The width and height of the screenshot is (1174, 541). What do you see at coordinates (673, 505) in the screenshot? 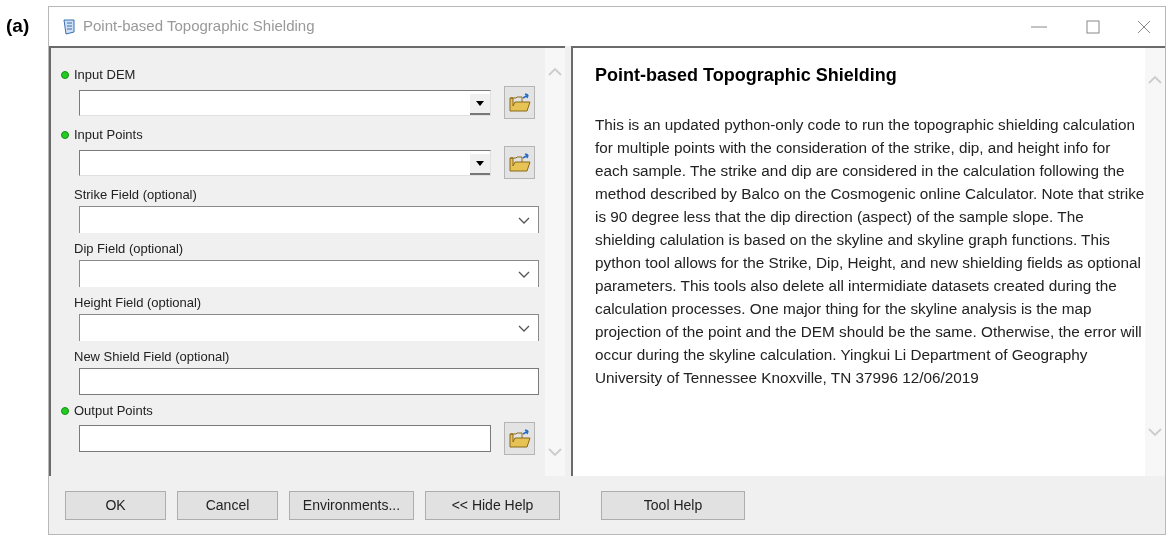
I see `dialog-button: Tool Help` at bounding box center [673, 505].